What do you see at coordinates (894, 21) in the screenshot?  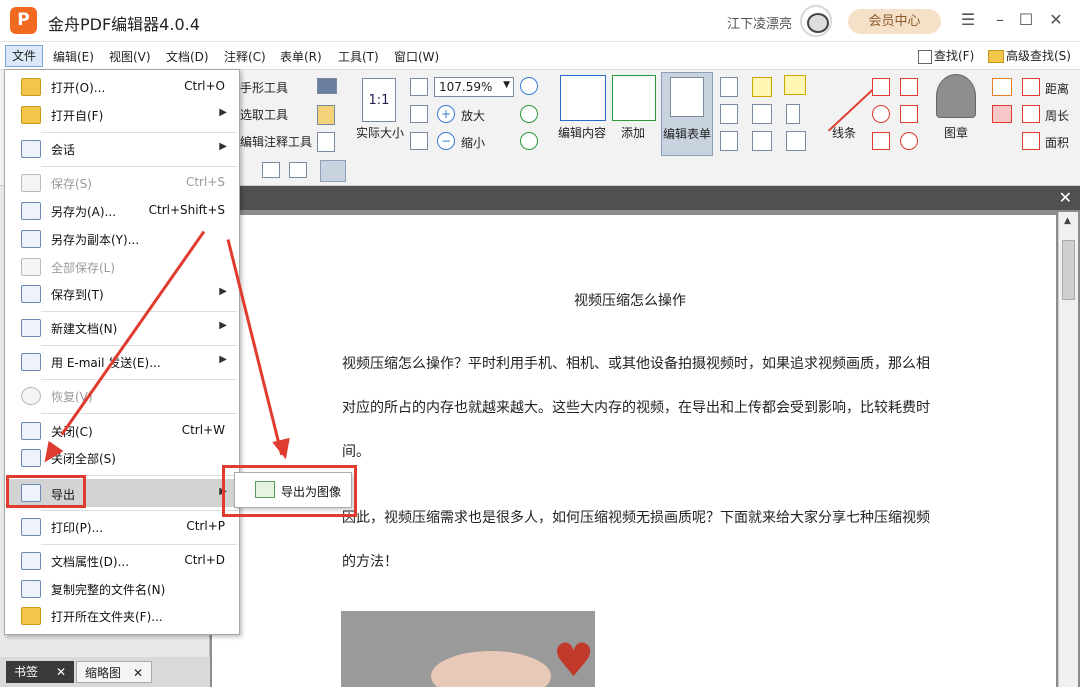 I see `member-center-button: 会员中心` at bounding box center [894, 21].